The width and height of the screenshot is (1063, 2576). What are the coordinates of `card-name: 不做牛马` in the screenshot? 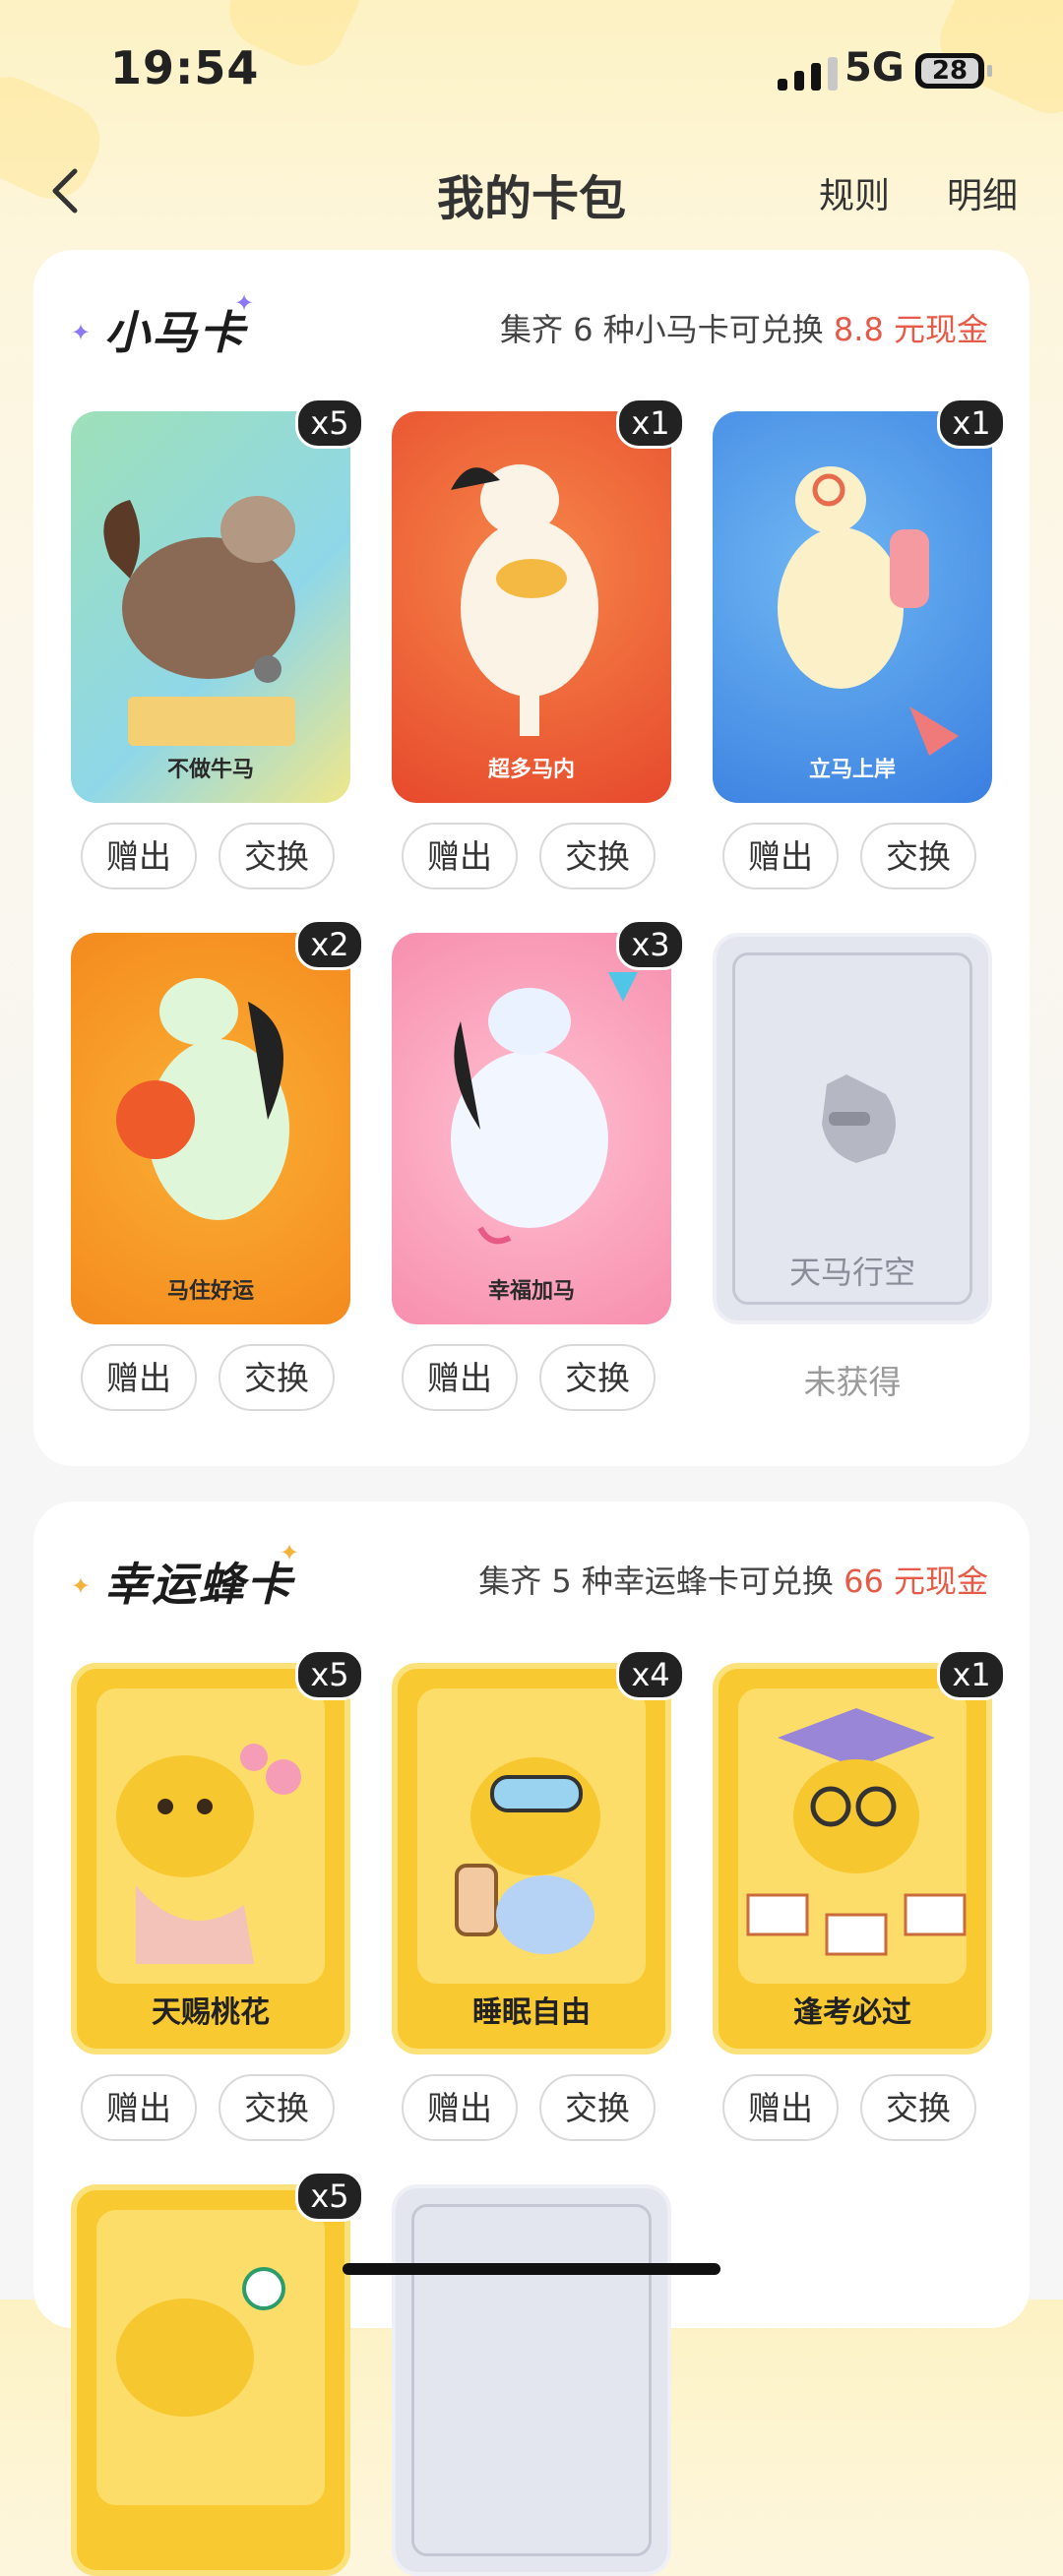 It's located at (210, 770).